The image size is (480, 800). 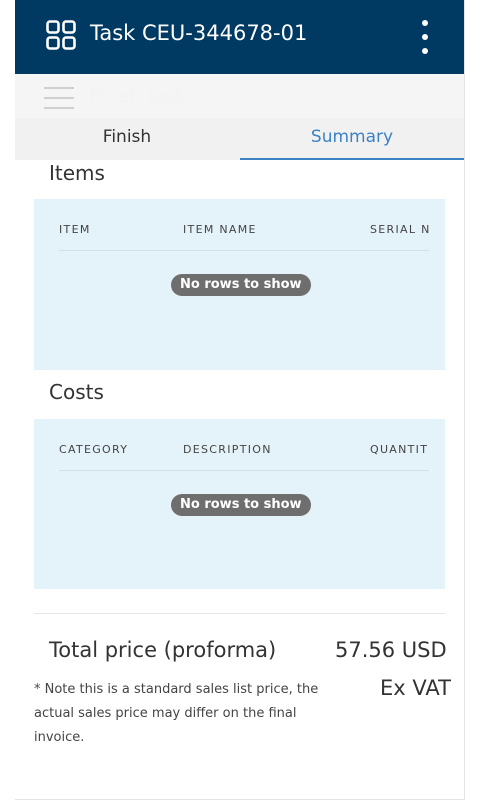 What do you see at coordinates (93, 449) in the screenshot?
I see `column-header-category: CATEGORY` at bounding box center [93, 449].